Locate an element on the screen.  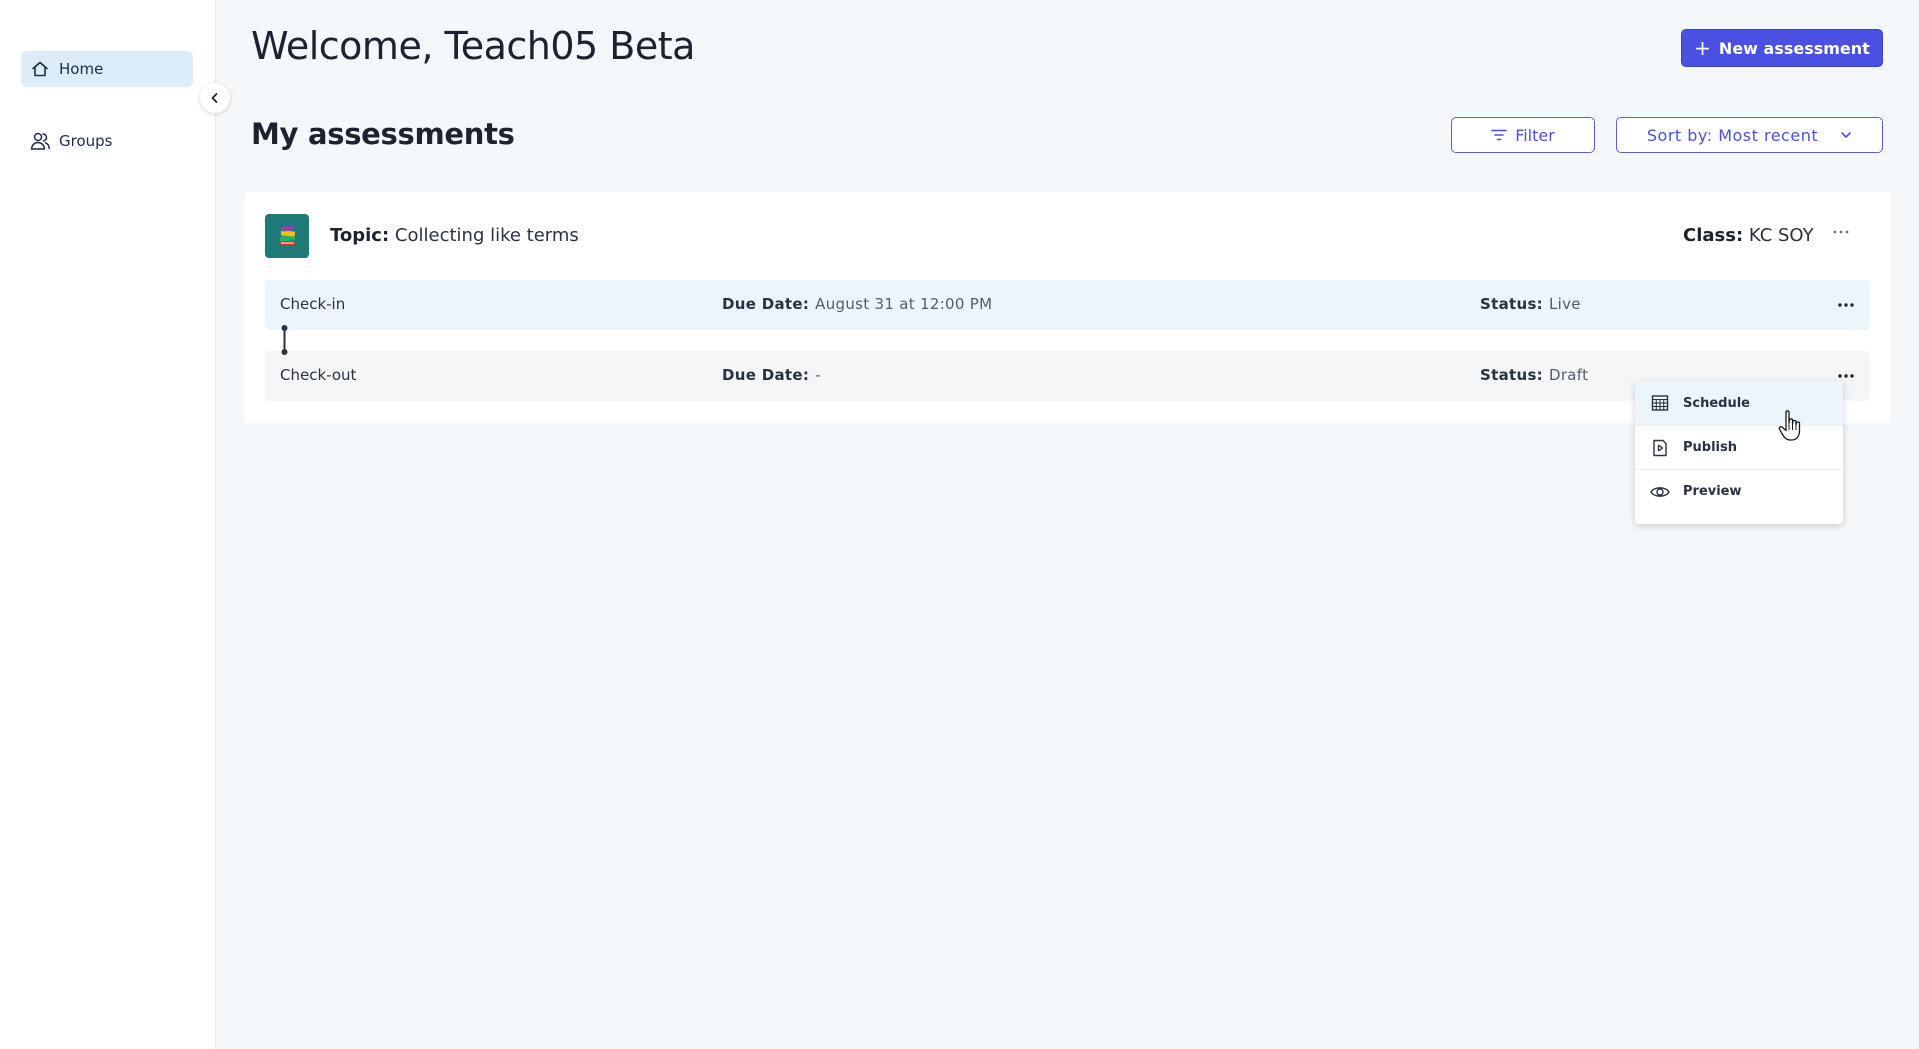
sidebar-item-groups: Groups is located at coordinates (107, 141).